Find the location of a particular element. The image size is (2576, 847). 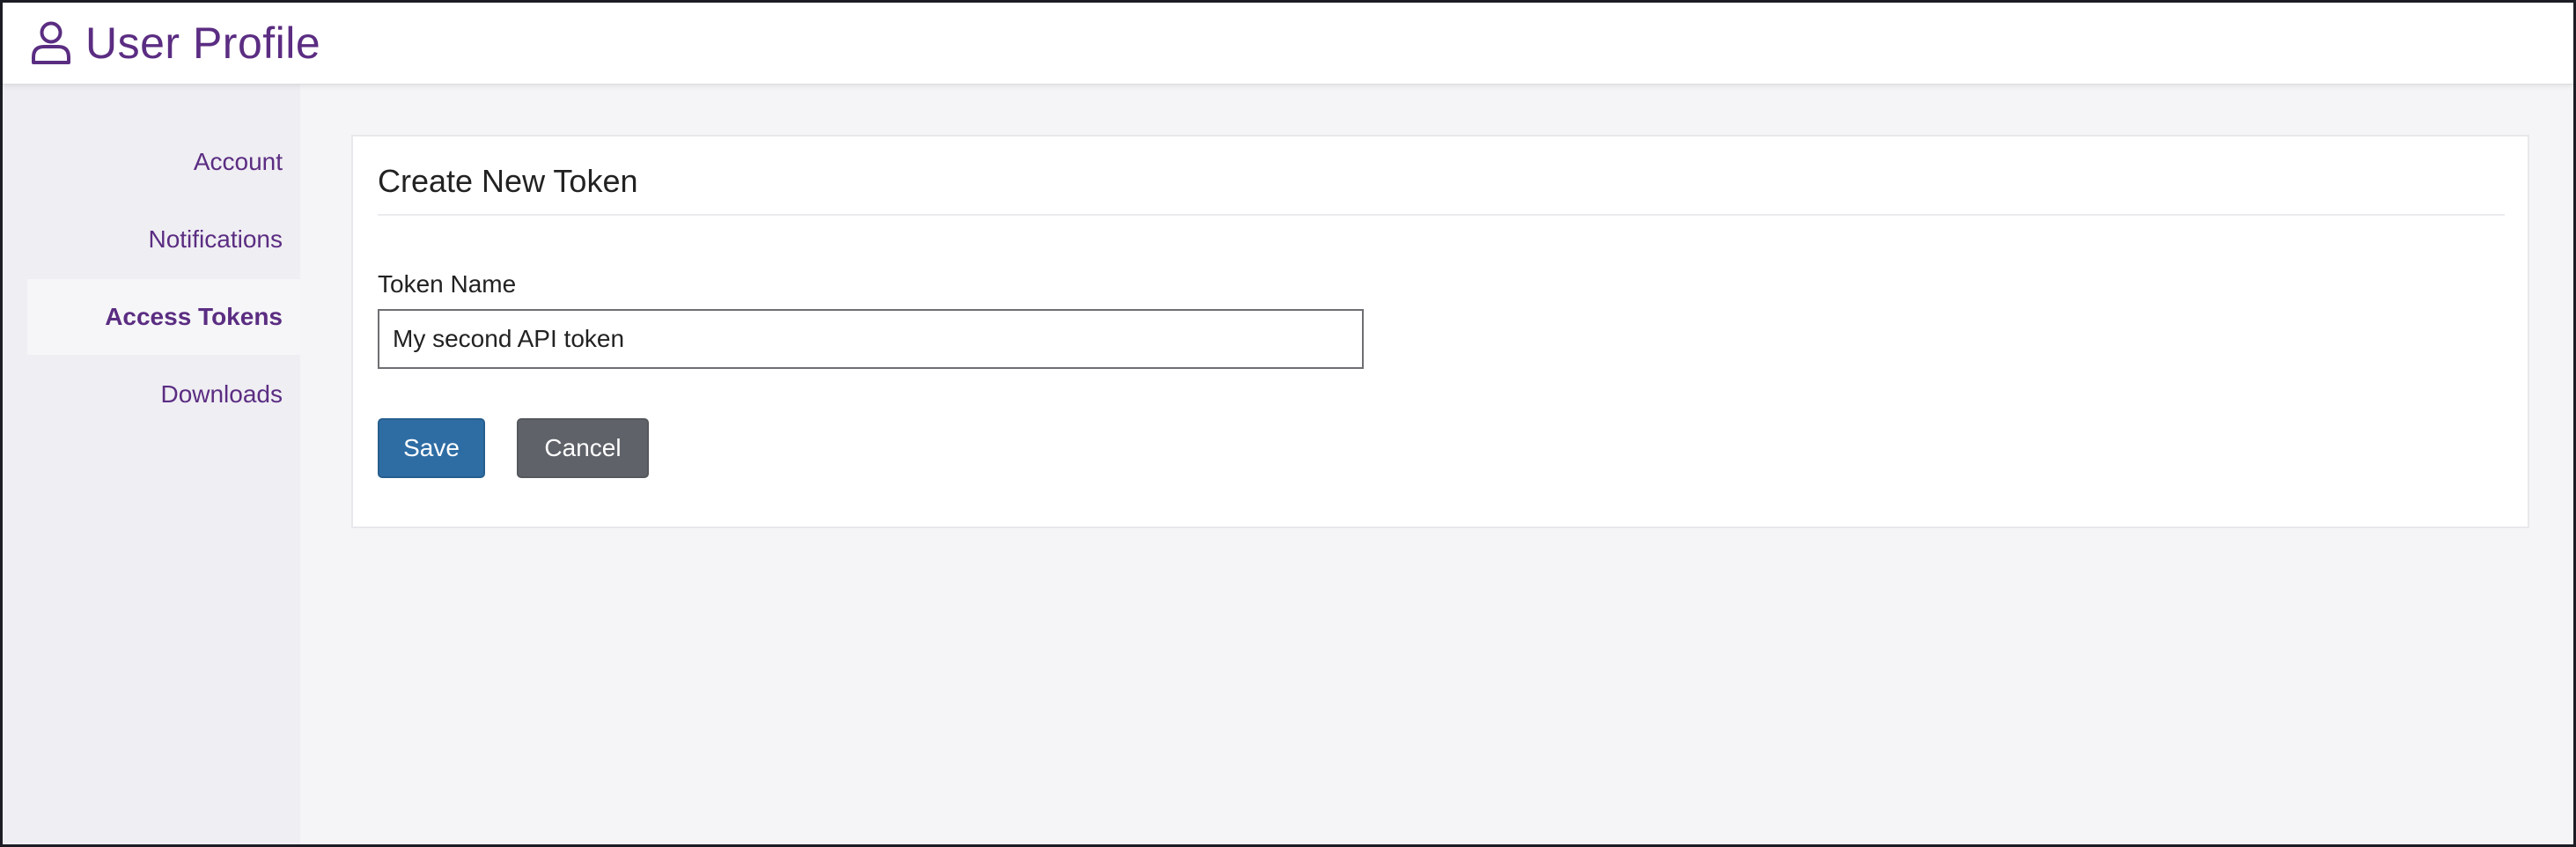

sidebar-item-account: Account is located at coordinates (164, 162).